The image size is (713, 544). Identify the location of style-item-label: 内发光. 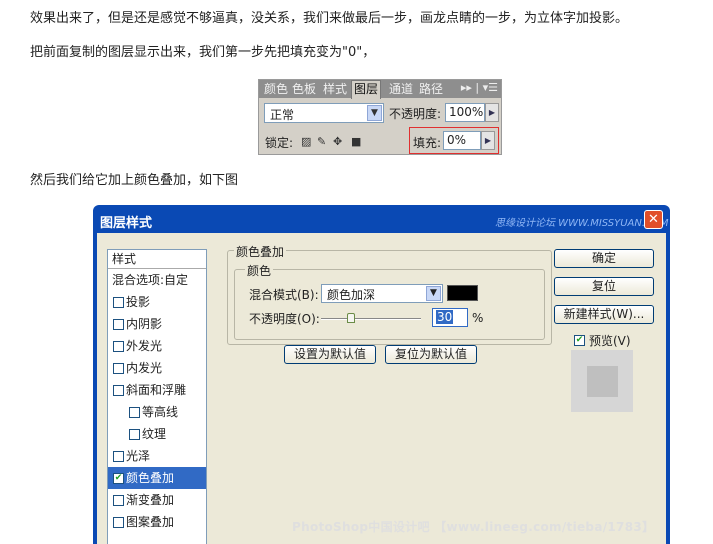
(144, 368).